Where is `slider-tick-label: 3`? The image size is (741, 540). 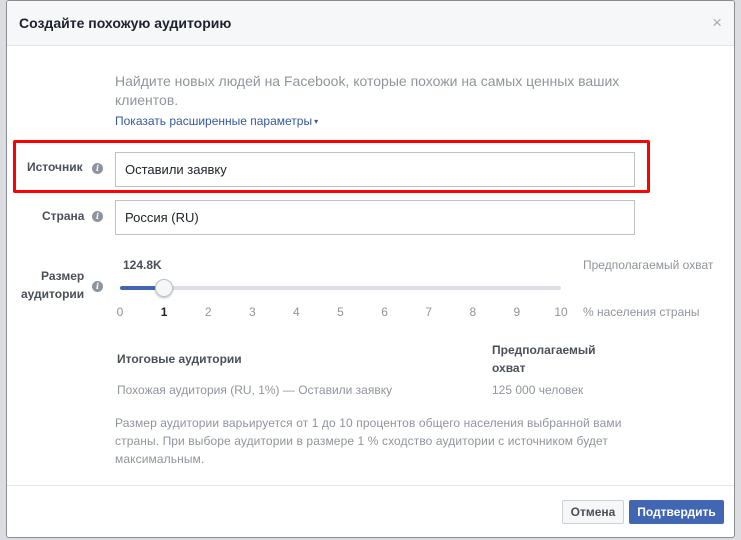
slider-tick-label: 3 is located at coordinates (252, 312).